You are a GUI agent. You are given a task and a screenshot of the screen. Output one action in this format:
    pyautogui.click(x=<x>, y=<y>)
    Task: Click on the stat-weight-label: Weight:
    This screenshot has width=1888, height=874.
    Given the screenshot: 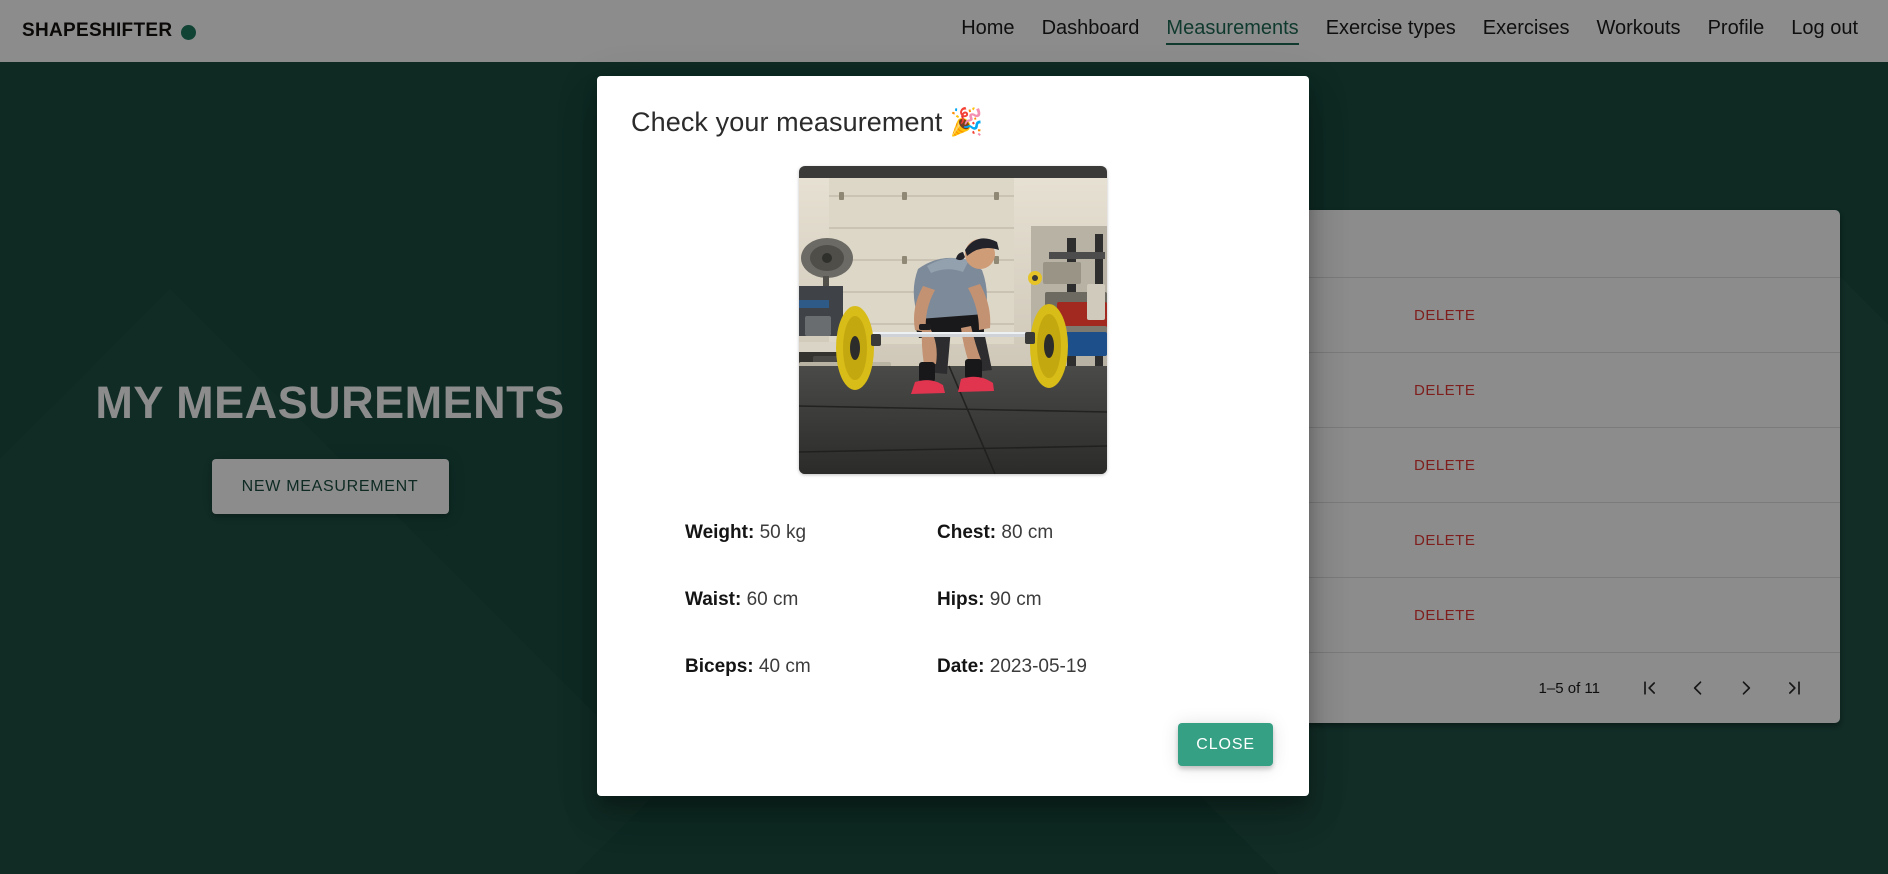 What is the action you would take?
    pyautogui.click(x=720, y=532)
    